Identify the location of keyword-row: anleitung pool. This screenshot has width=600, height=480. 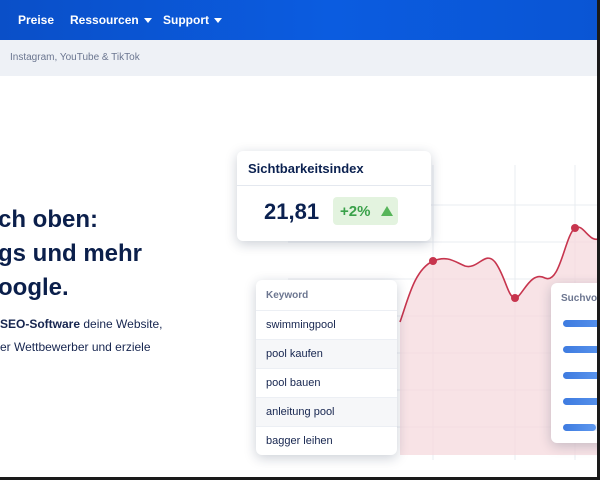
(326, 411).